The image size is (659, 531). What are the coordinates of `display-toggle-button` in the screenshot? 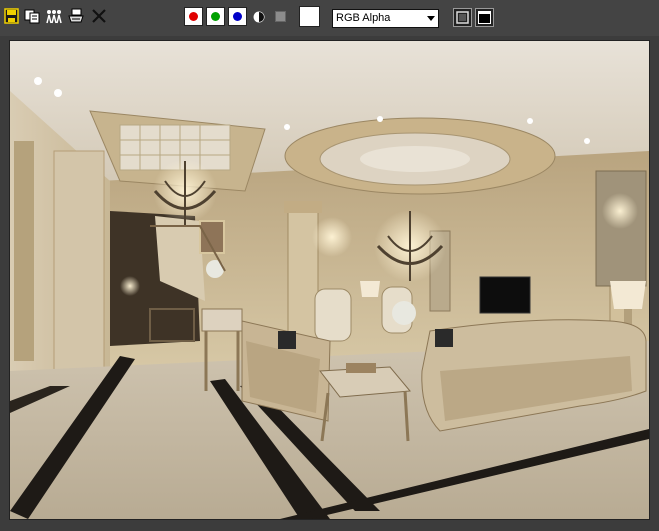 It's located at (484, 17).